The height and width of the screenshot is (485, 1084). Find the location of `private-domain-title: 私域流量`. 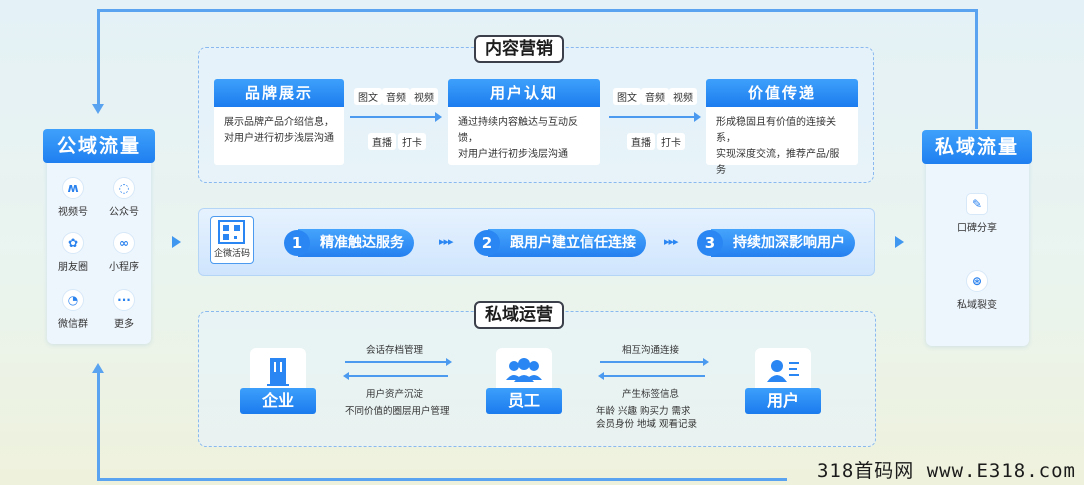

private-domain-title: 私域流量 is located at coordinates (977, 147).